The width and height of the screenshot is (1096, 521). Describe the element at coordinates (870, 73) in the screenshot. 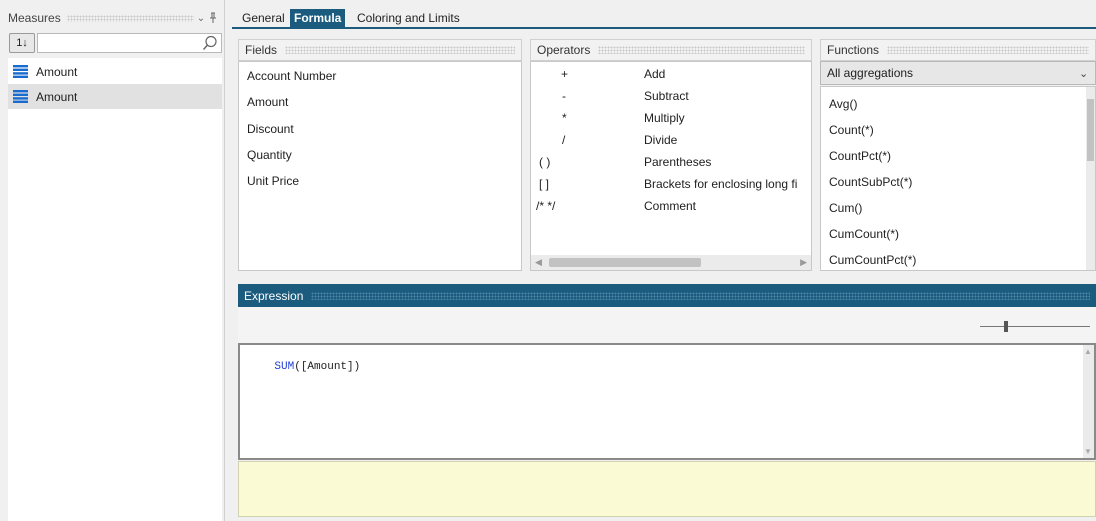

I see `functions-dropdown-value: All aggregations` at that location.